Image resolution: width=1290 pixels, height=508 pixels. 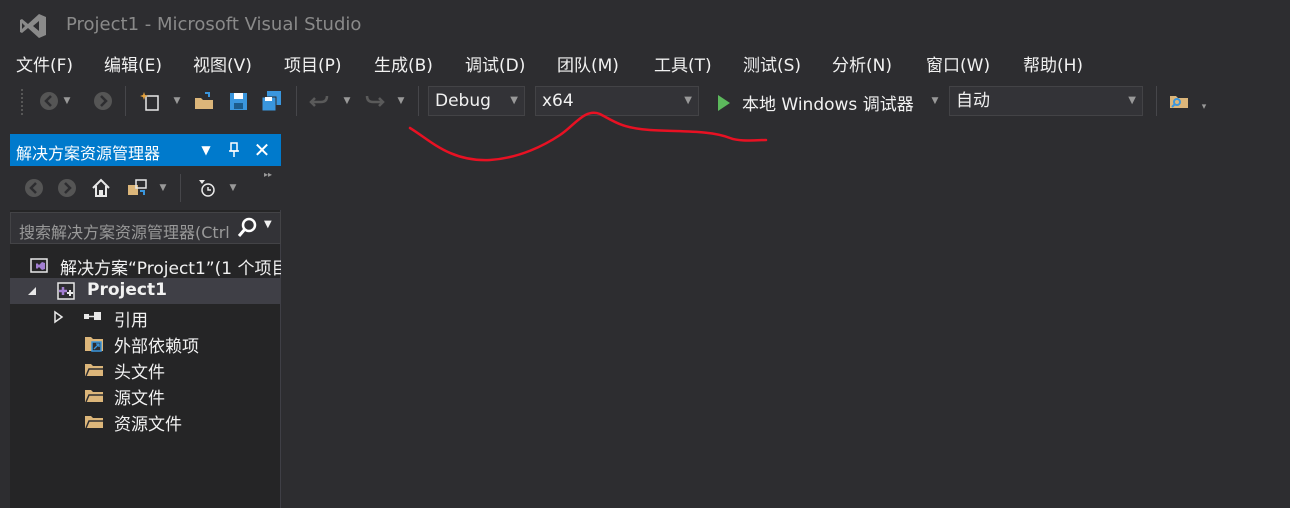 What do you see at coordinates (39, 265) in the screenshot?
I see `solution-icon` at bounding box center [39, 265].